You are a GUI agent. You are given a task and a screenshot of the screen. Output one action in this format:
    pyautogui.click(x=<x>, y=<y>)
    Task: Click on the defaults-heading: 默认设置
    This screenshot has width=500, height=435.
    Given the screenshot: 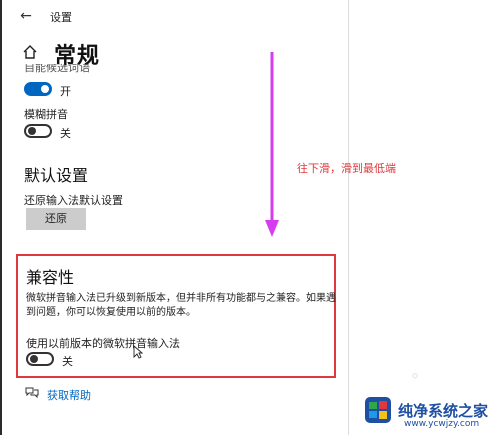 What is the action you would take?
    pyautogui.click(x=56, y=175)
    